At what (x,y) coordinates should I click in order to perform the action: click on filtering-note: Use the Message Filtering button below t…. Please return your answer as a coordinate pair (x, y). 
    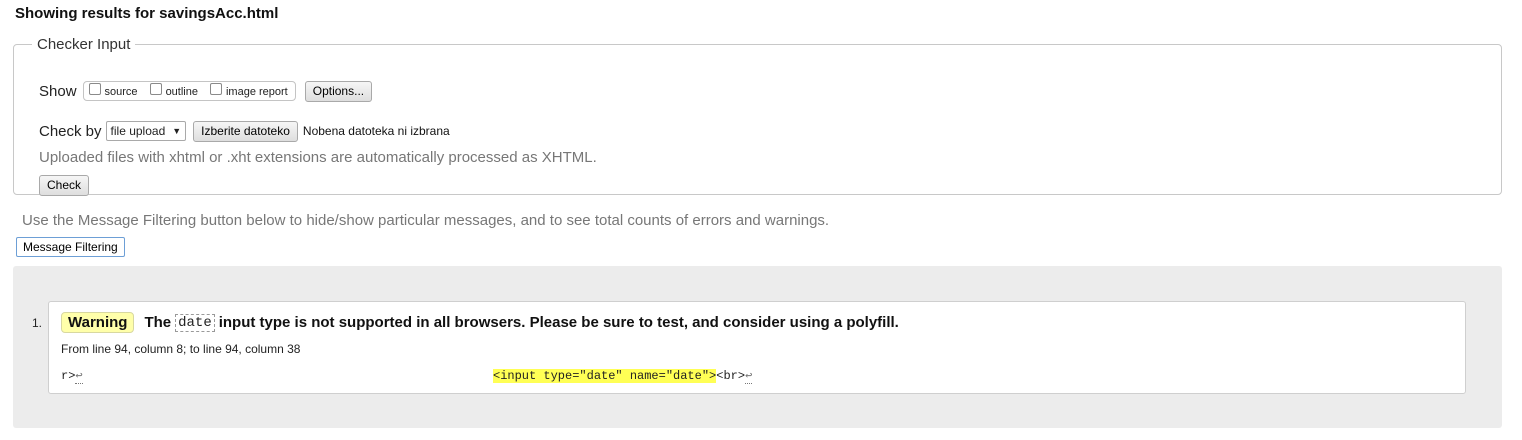
    Looking at the image, I should click on (426, 220).